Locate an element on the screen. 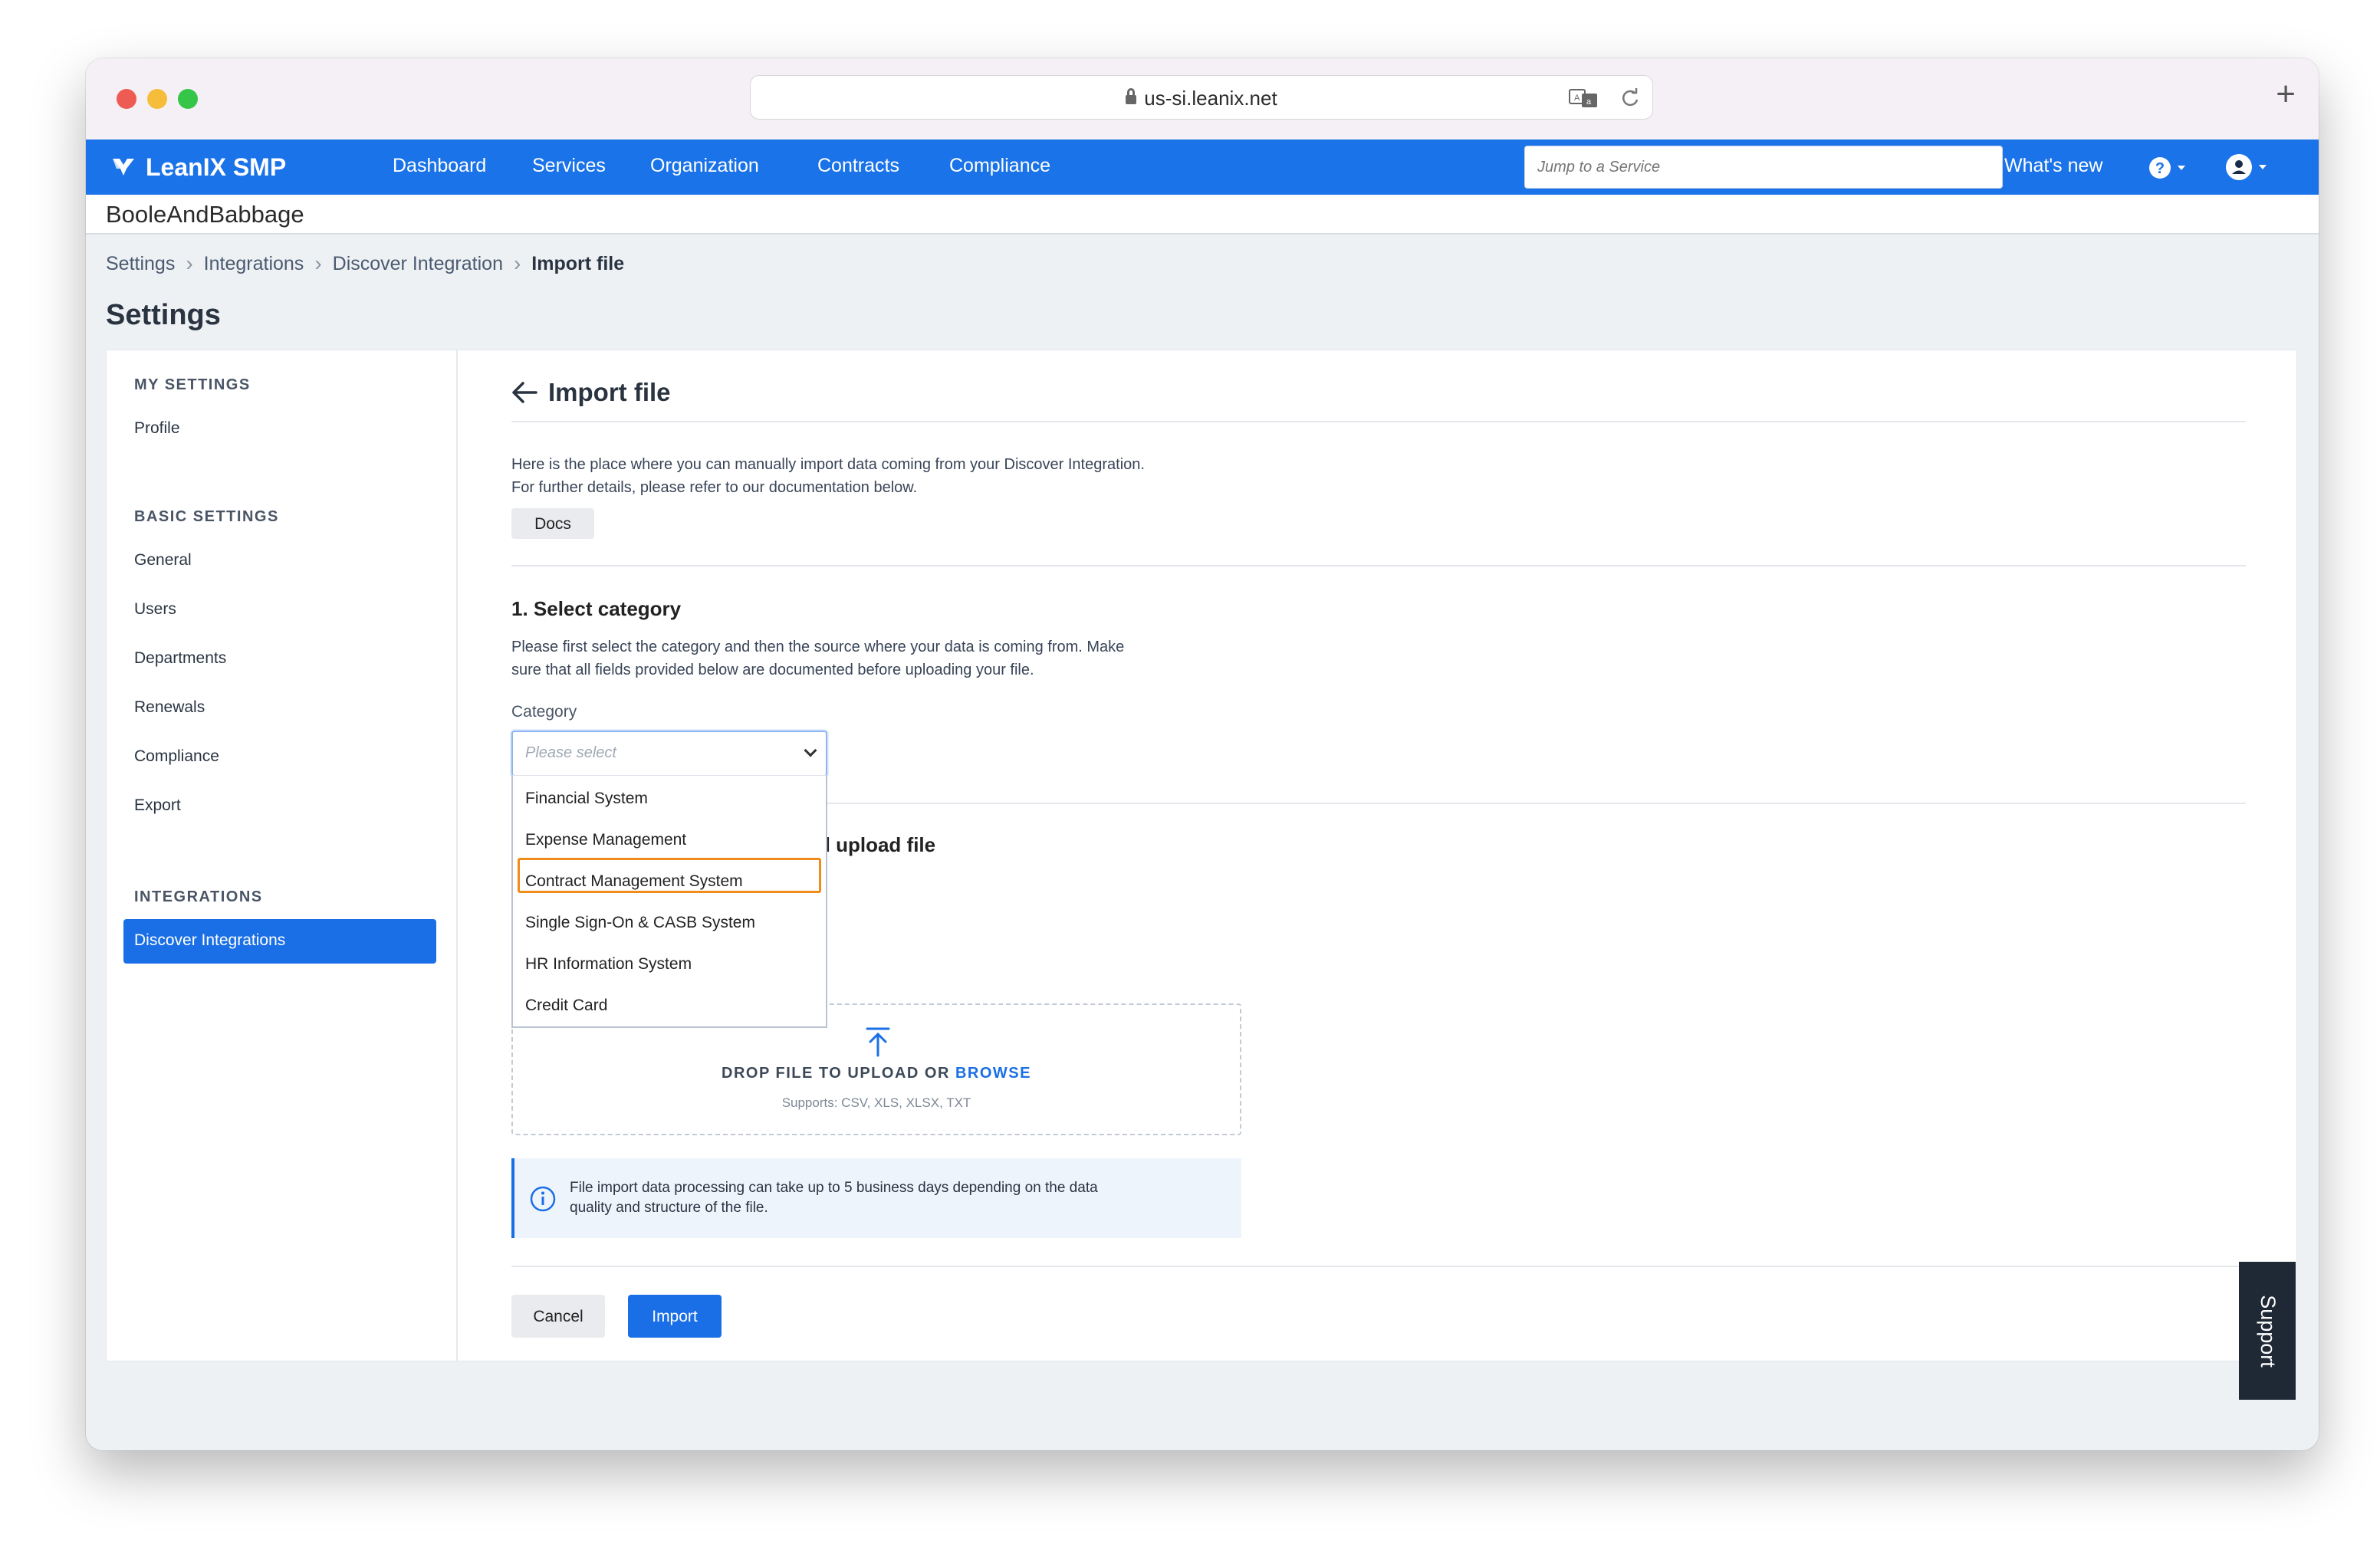  address-bar: us-si.leanix.net A a is located at coordinates (1202, 97).